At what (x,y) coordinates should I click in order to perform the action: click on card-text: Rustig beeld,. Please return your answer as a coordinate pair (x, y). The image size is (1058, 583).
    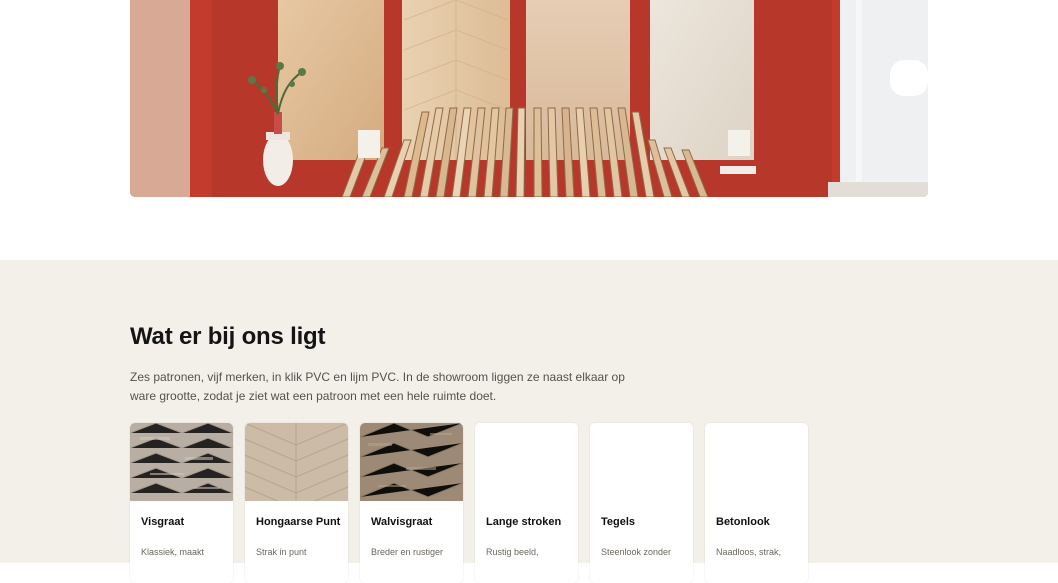
    Looking at the image, I should click on (512, 552).